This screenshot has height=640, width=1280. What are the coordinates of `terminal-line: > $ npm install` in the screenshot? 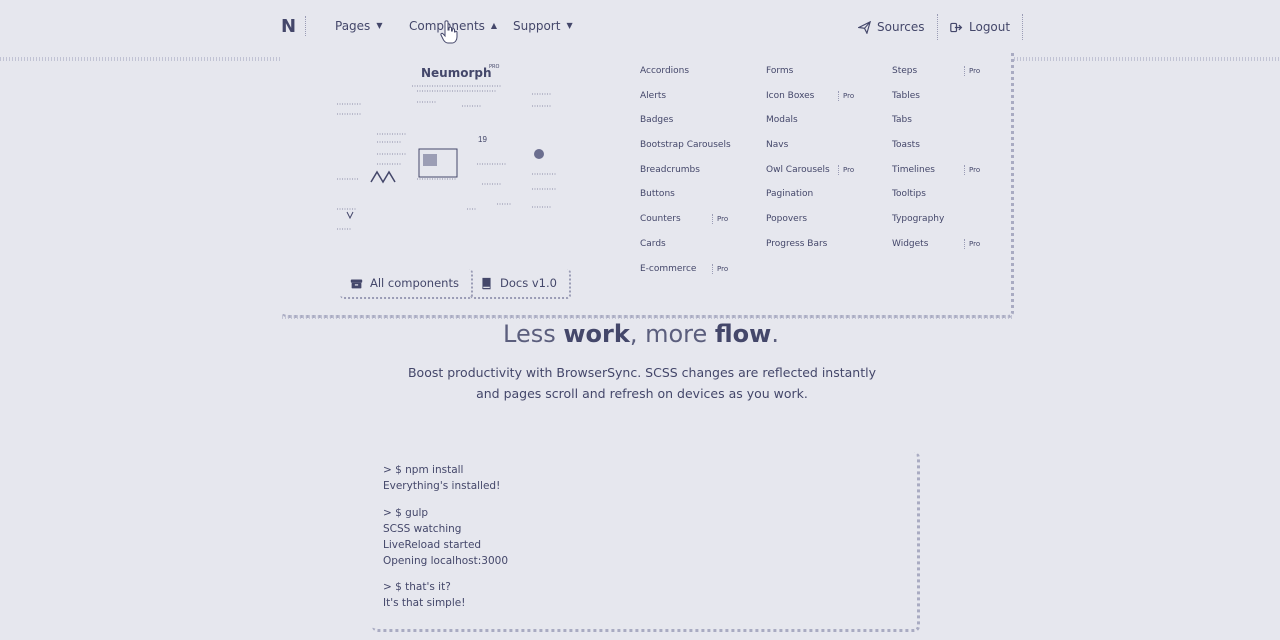 It's located at (423, 470).